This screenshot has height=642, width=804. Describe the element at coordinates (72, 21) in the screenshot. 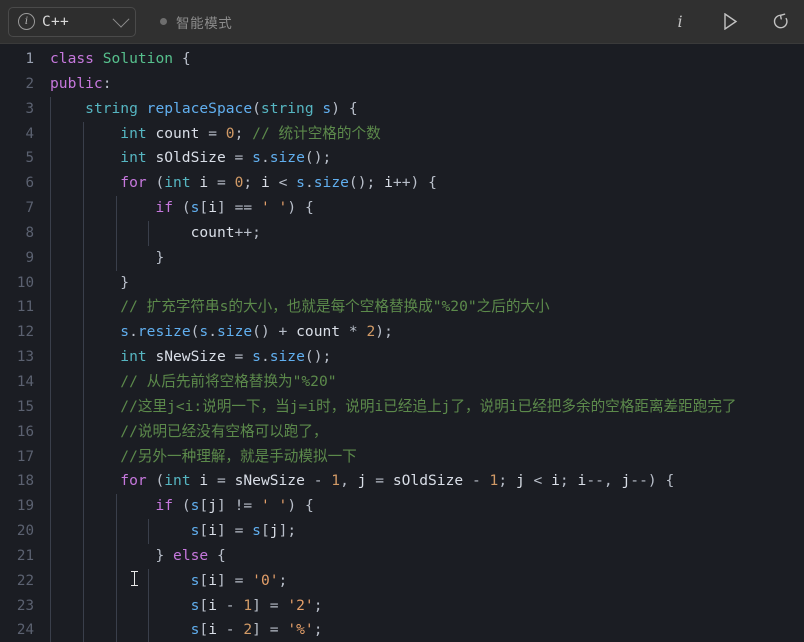

I see `language-selector: i C++` at that location.